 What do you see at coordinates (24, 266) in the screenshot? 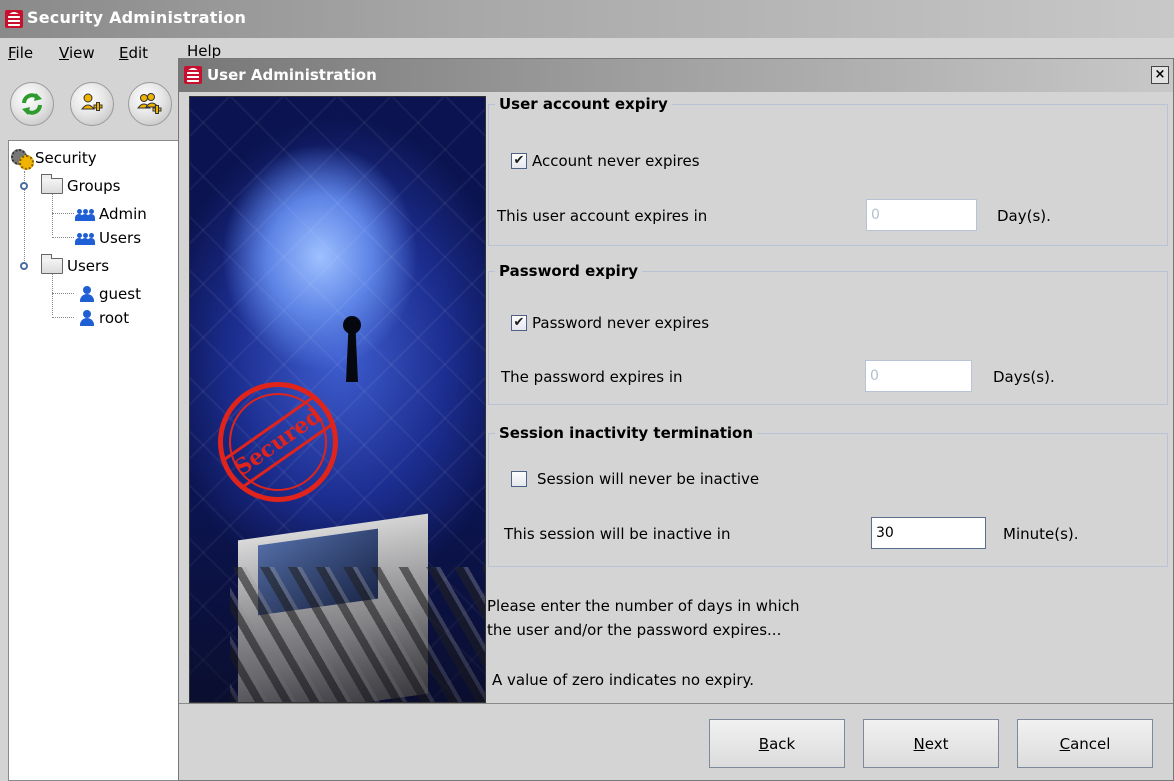
I see `expander-users-icon` at bounding box center [24, 266].